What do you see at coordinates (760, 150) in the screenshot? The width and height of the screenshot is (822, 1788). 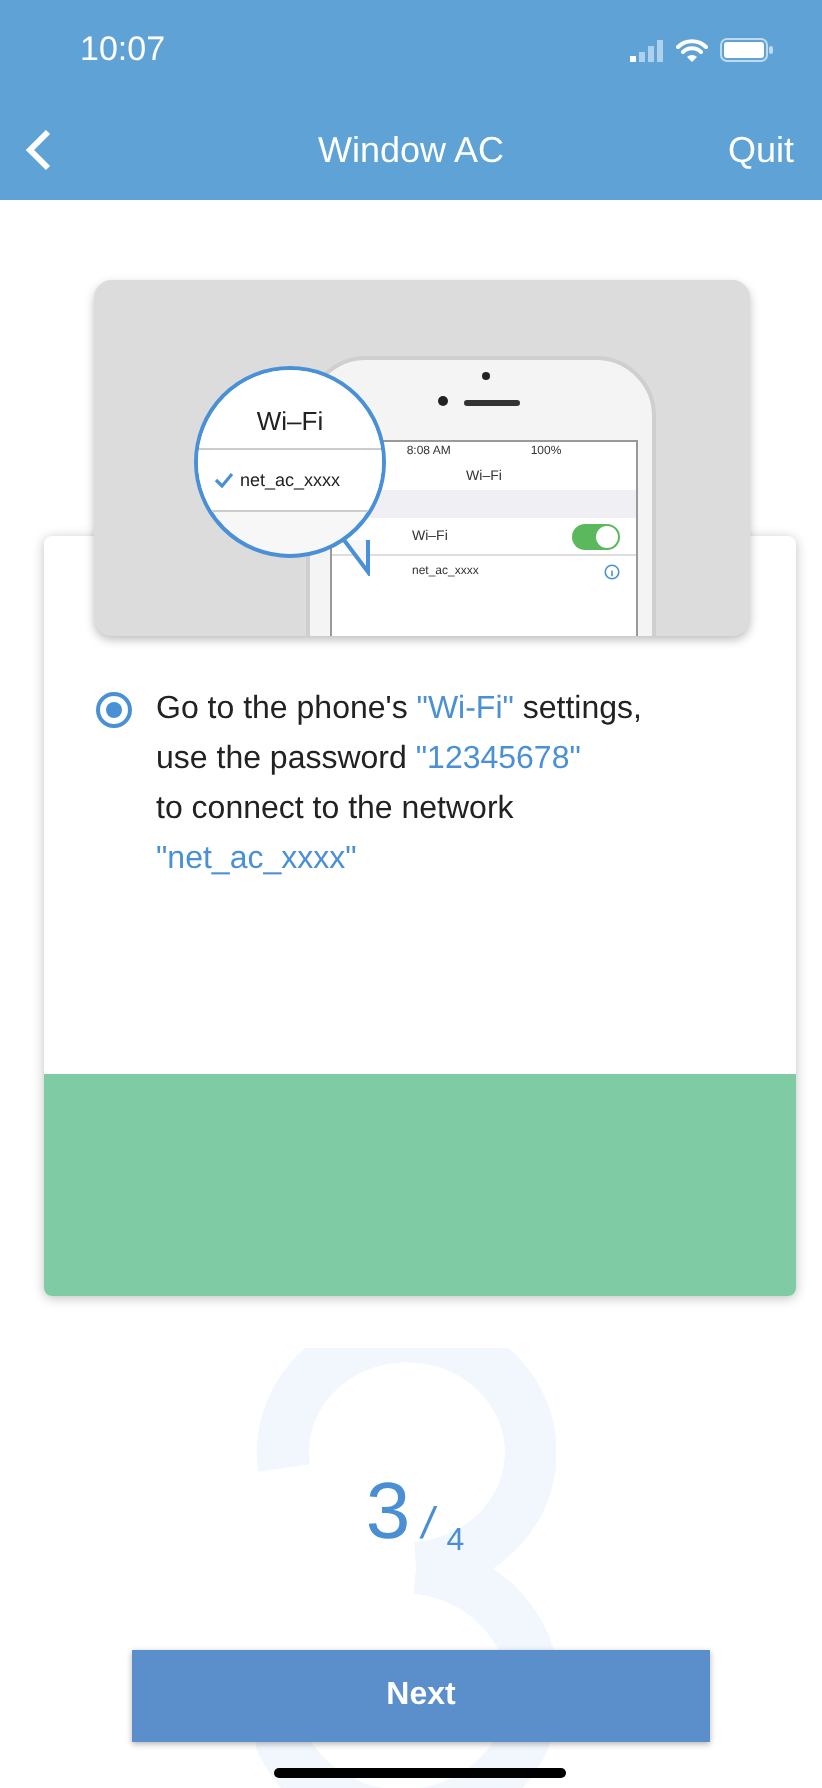 I see `quit-button: Quit` at bounding box center [760, 150].